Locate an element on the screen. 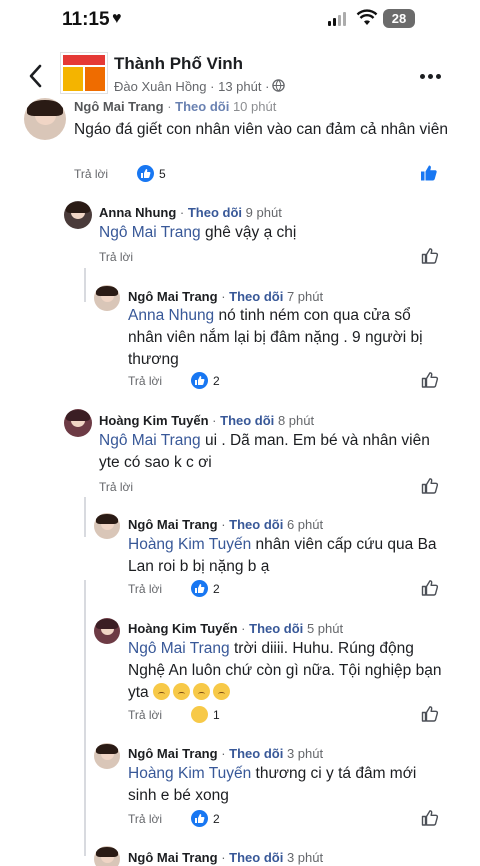 Image resolution: width=480 pixels, height=866 pixels. status-time: 11:15 is located at coordinates (86, 19).